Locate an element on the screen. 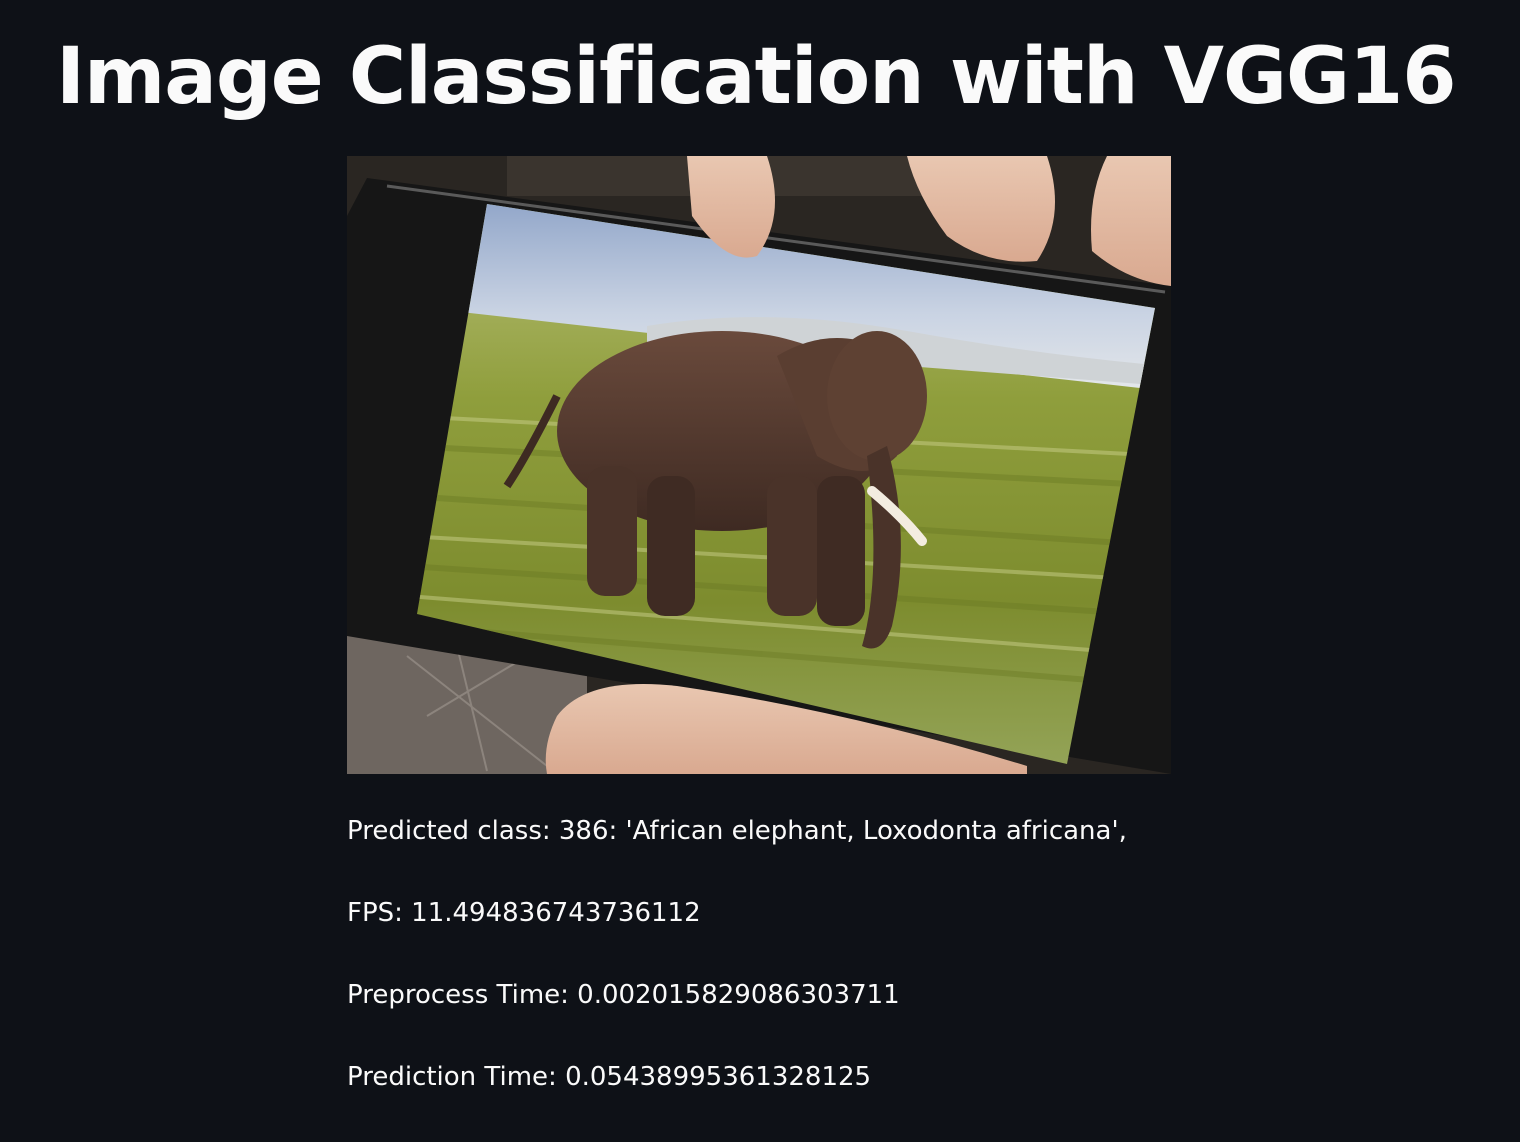  page-title: Image Classification with VGG16 is located at coordinates (756, 77).